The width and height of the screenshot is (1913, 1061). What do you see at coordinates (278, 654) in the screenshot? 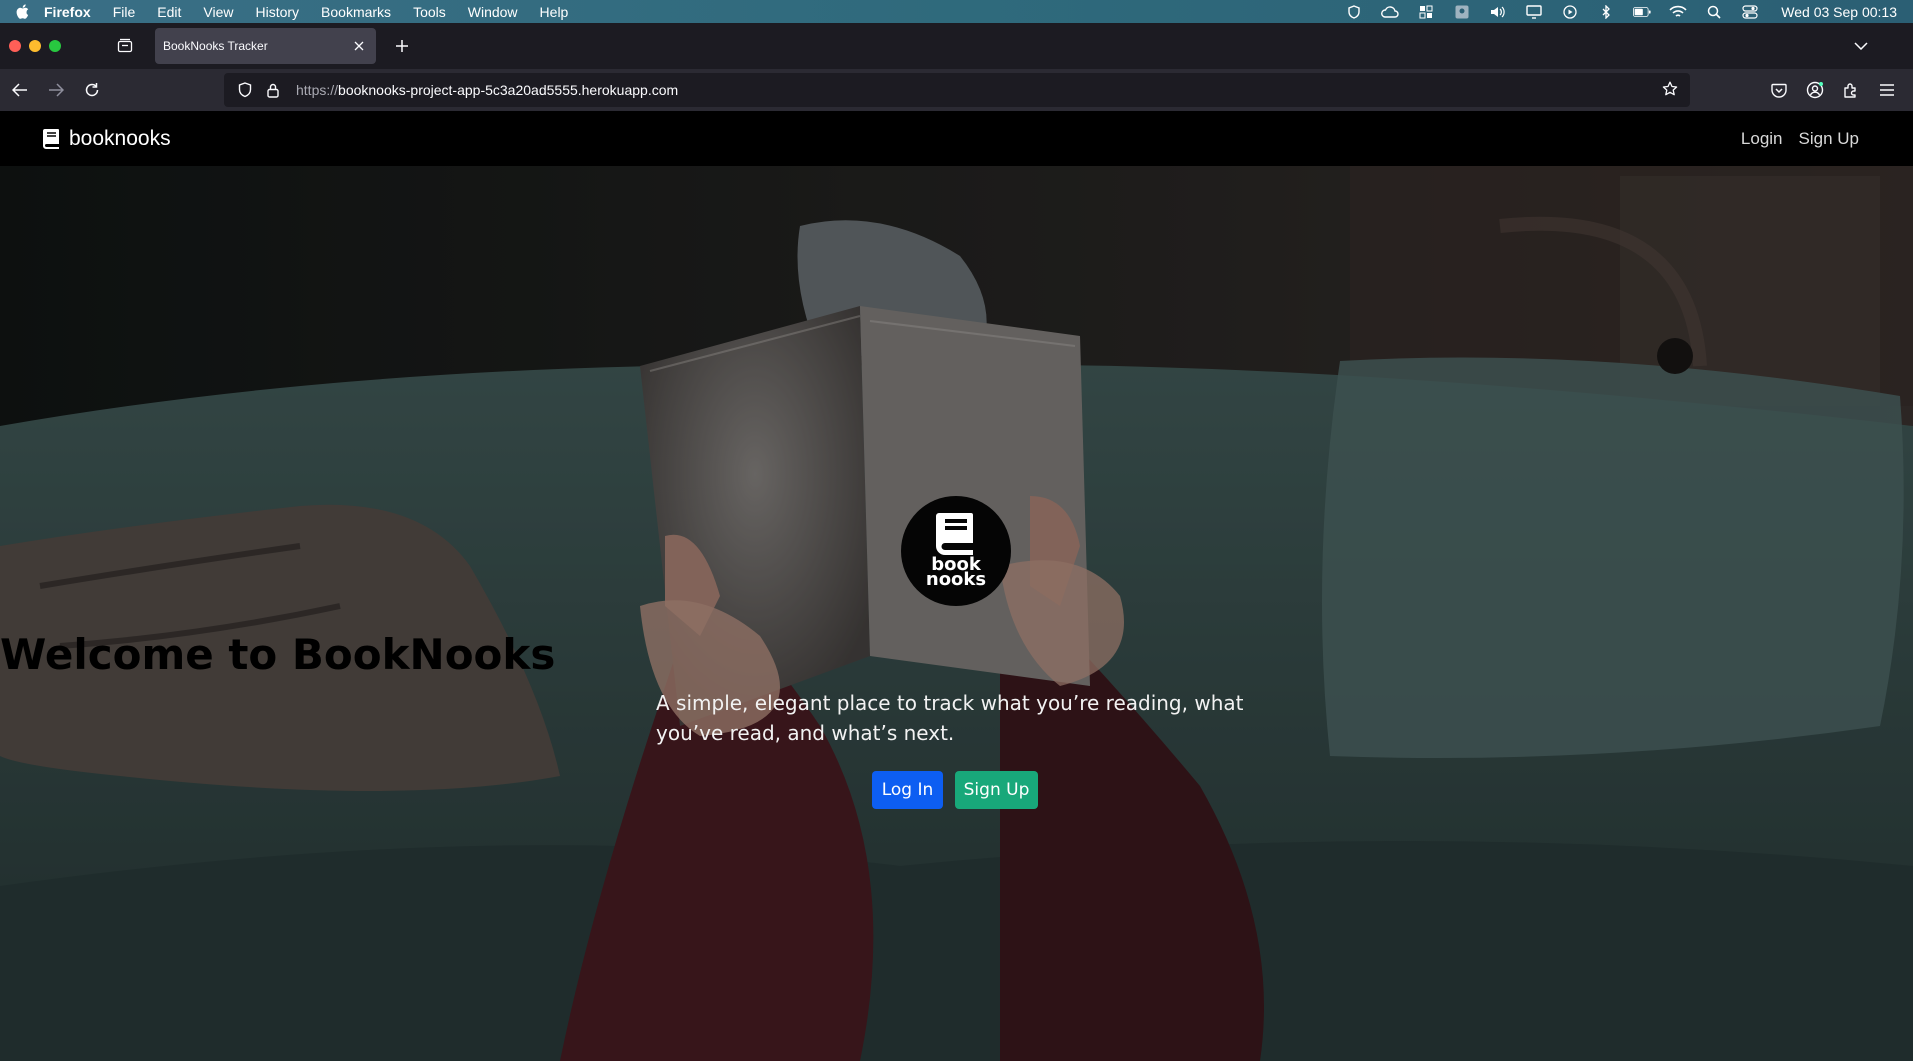
I see `hero-title: Welcome to BookNooks` at bounding box center [278, 654].